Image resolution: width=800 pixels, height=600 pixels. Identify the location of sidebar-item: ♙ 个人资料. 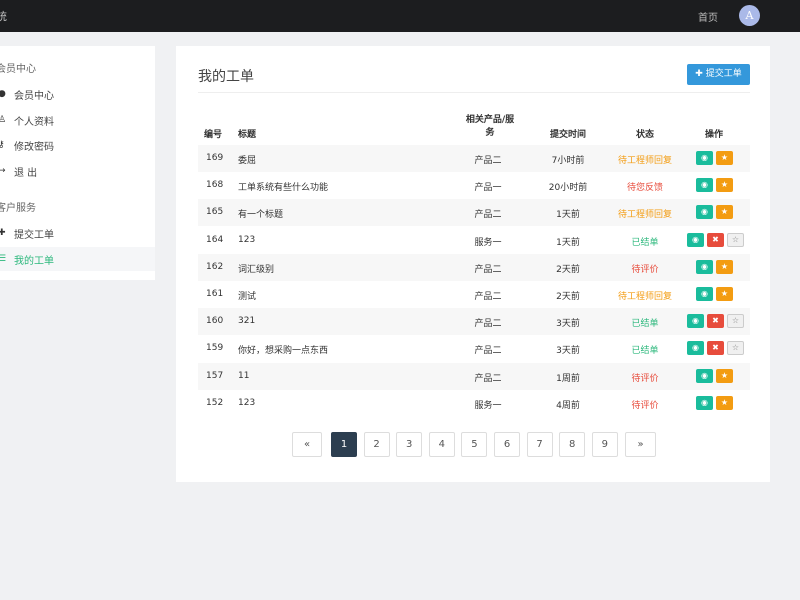
(77, 120).